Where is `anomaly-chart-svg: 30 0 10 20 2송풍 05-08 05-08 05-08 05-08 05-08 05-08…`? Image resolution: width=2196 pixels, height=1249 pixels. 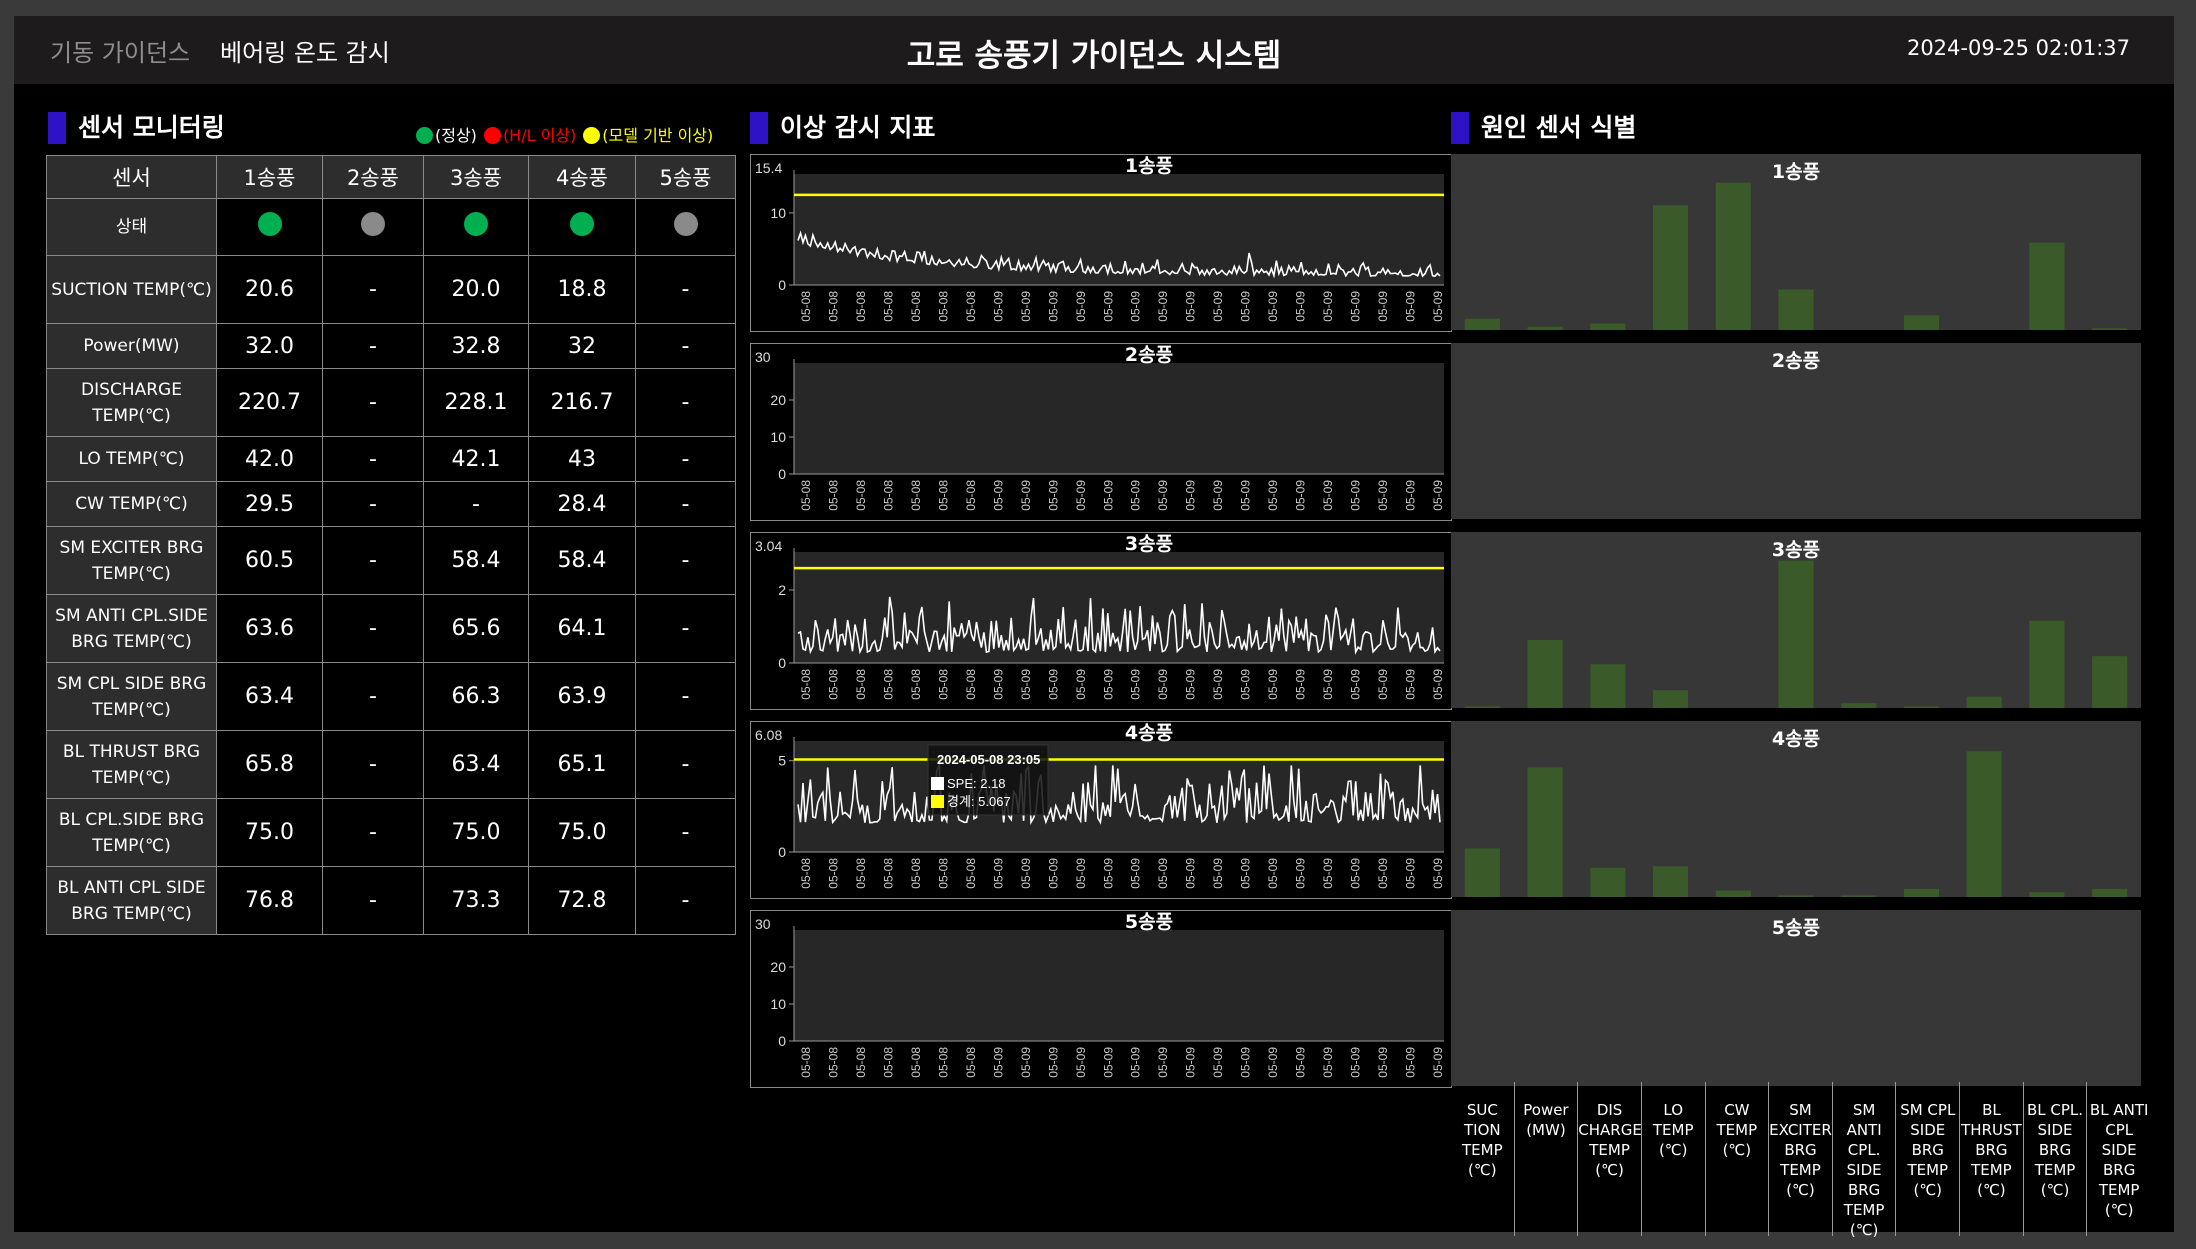
anomaly-chart-svg: 30 0 10 20 2송풍 05-08 05-08 05-08 05-08 05-08 05-08… is located at coordinates (1100, 427).